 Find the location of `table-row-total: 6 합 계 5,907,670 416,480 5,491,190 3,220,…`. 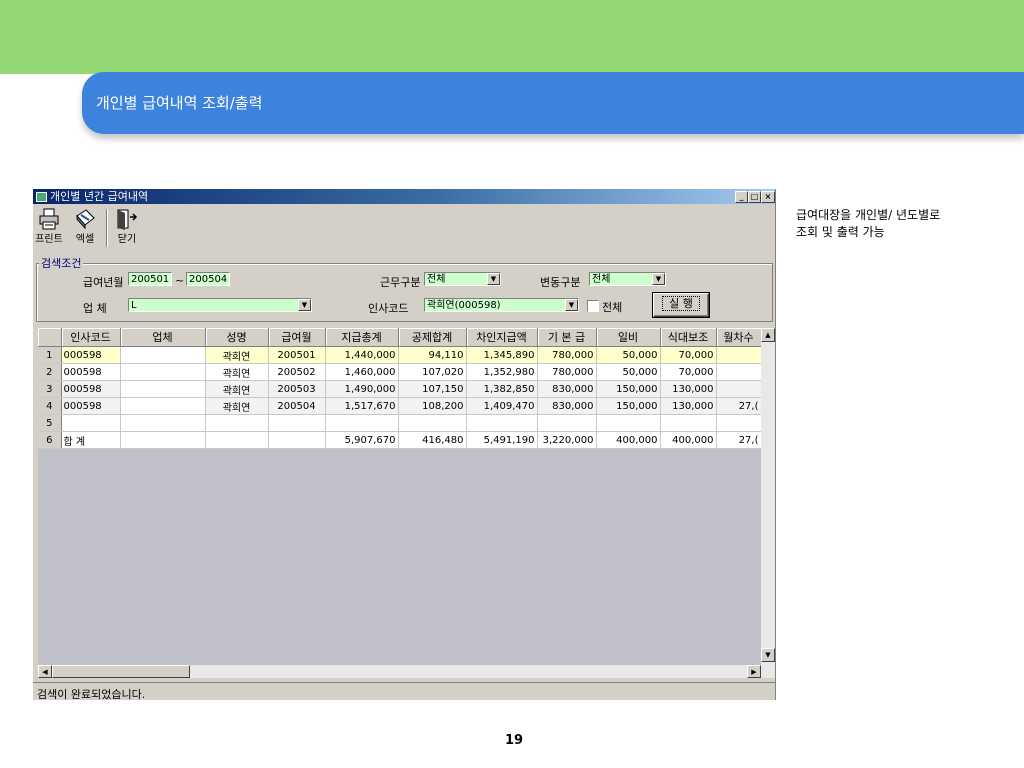

table-row-total: 6 합 계 5,907,670 416,480 5,491,190 3,220,… is located at coordinates (400, 440).